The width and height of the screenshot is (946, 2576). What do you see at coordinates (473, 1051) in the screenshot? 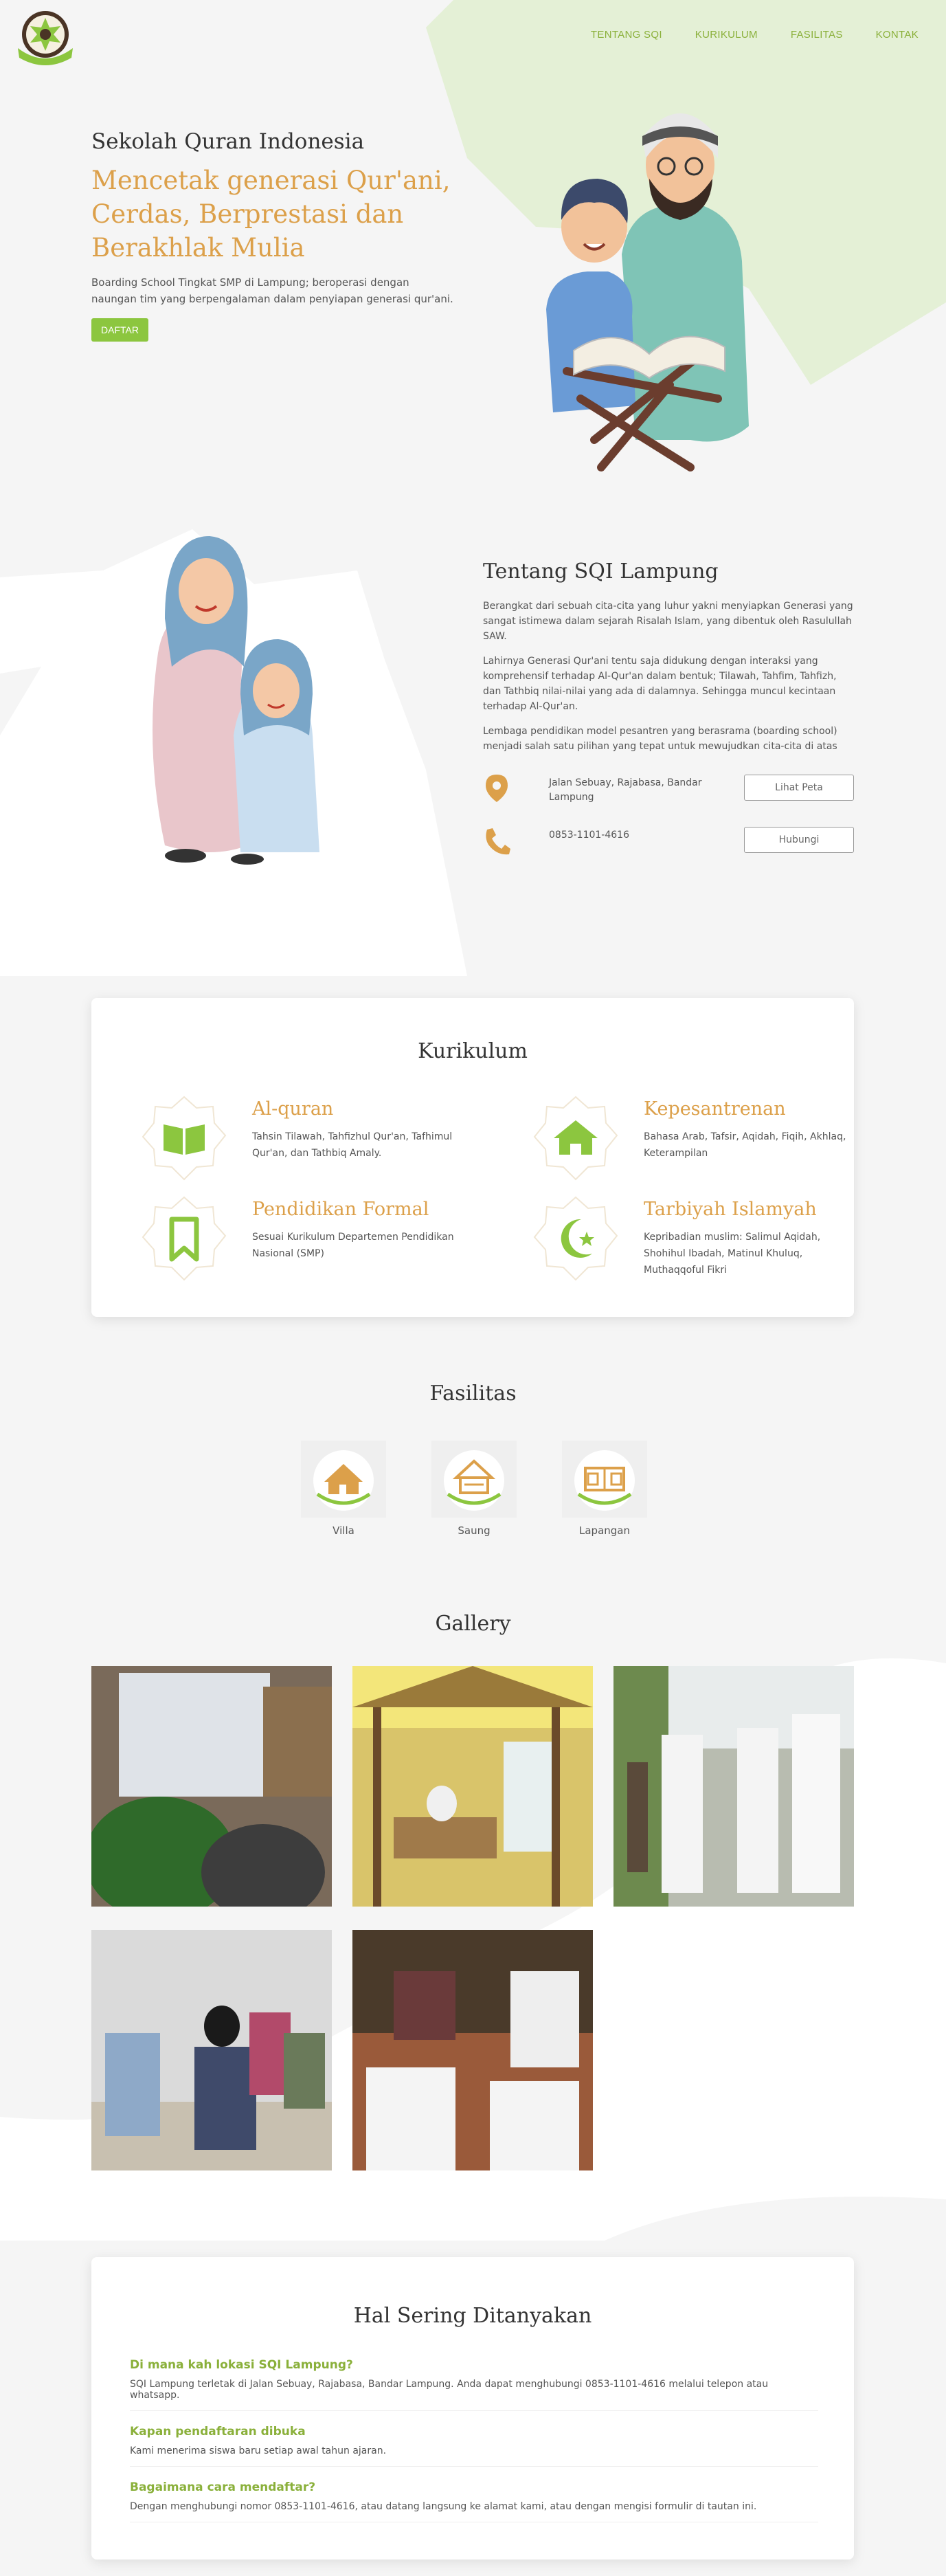
I see `kurikulum-title: Kurikulum` at bounding box center [473, 1051].